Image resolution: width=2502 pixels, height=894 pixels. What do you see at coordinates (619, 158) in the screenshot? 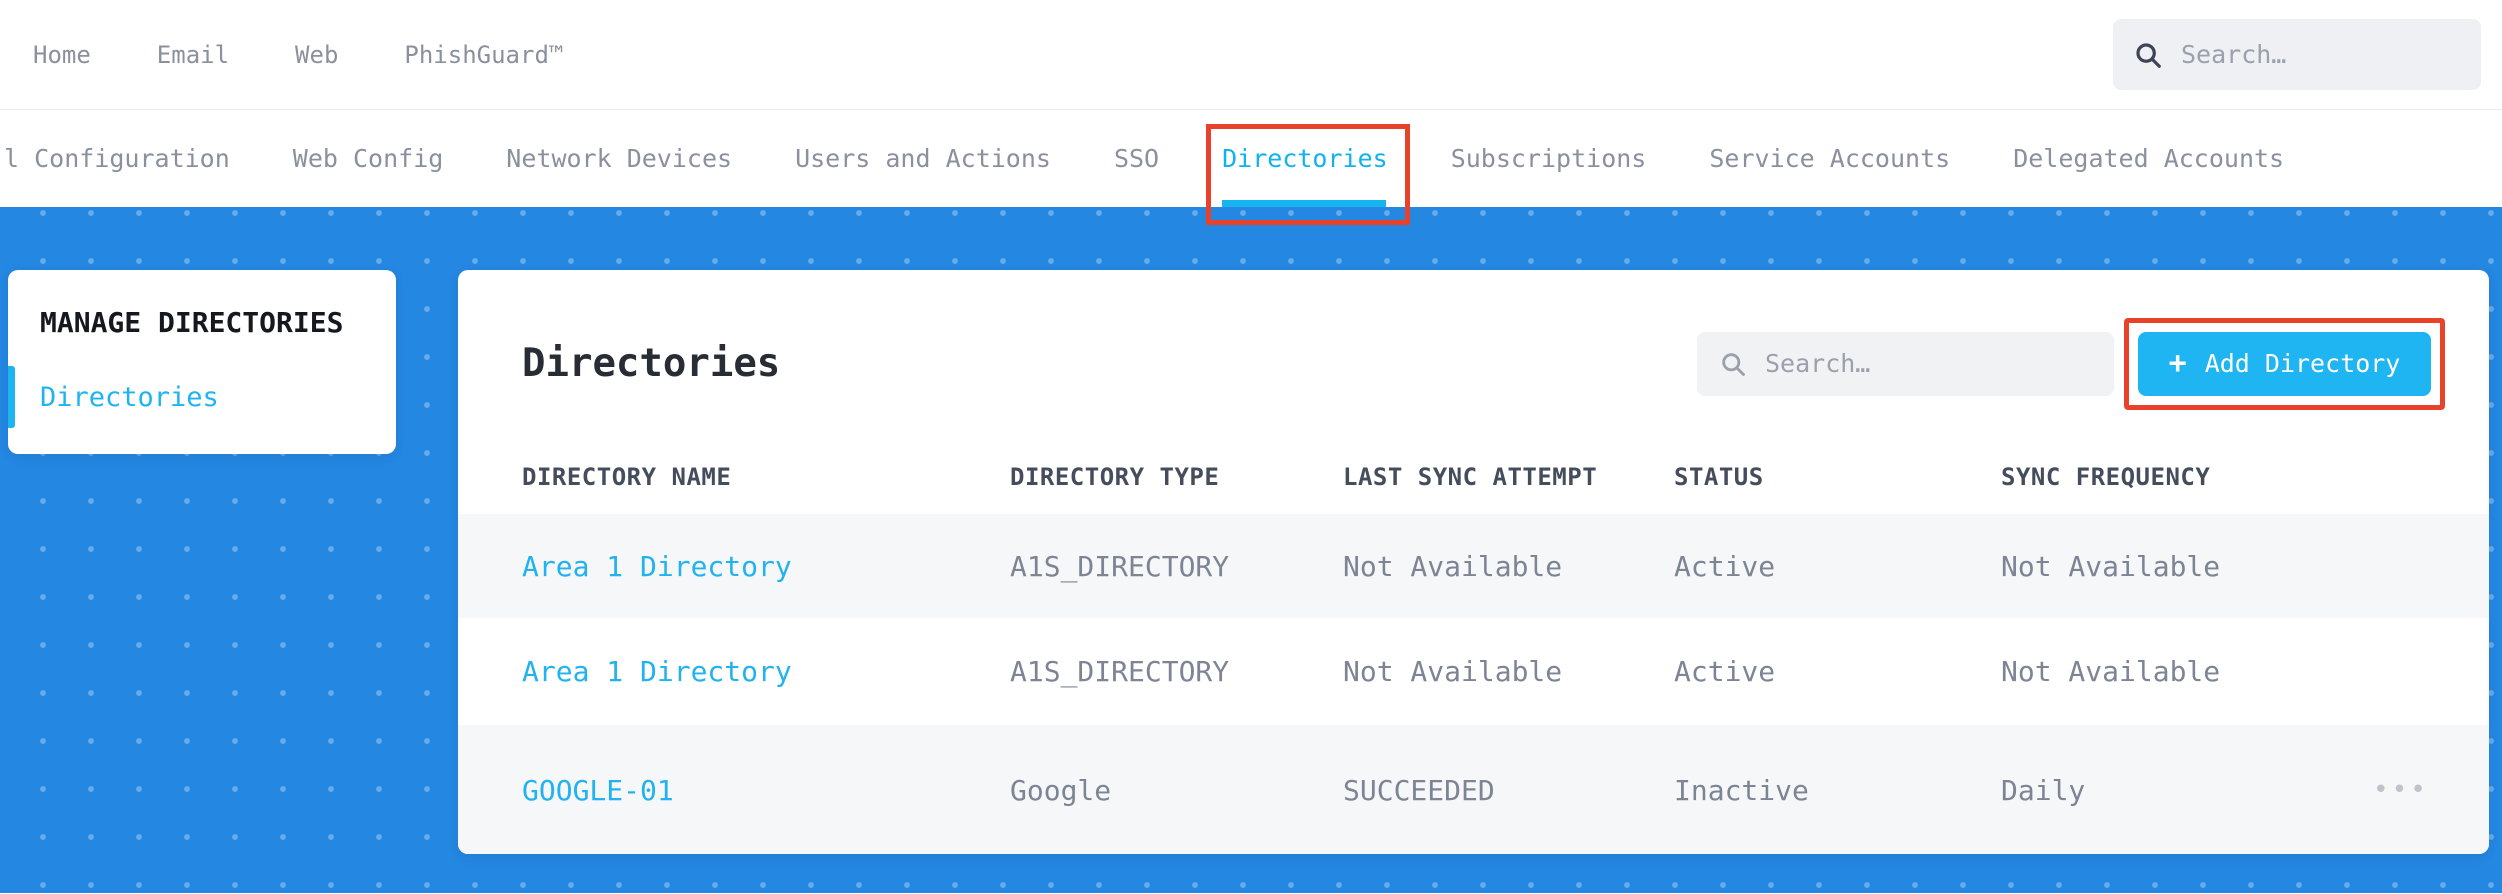
I see `tab-network-devices: Network Devices` at bounding box center [619, 158].